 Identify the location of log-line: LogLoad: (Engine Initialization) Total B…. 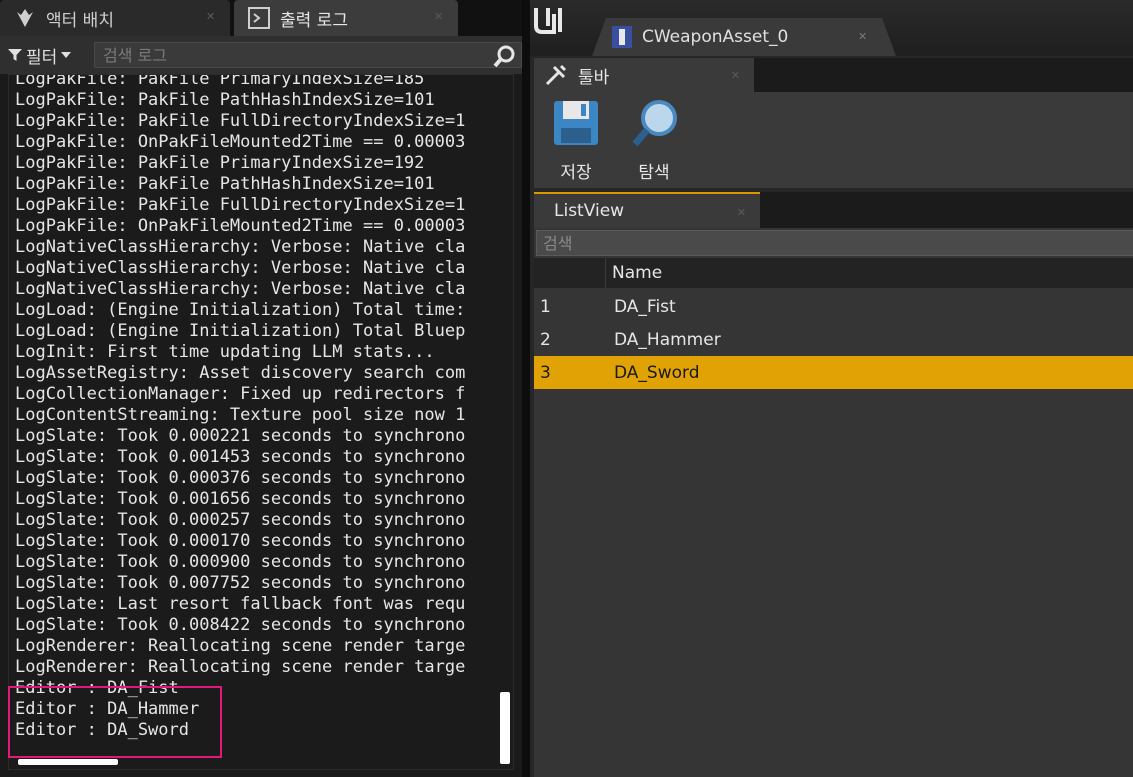
(240, 331).